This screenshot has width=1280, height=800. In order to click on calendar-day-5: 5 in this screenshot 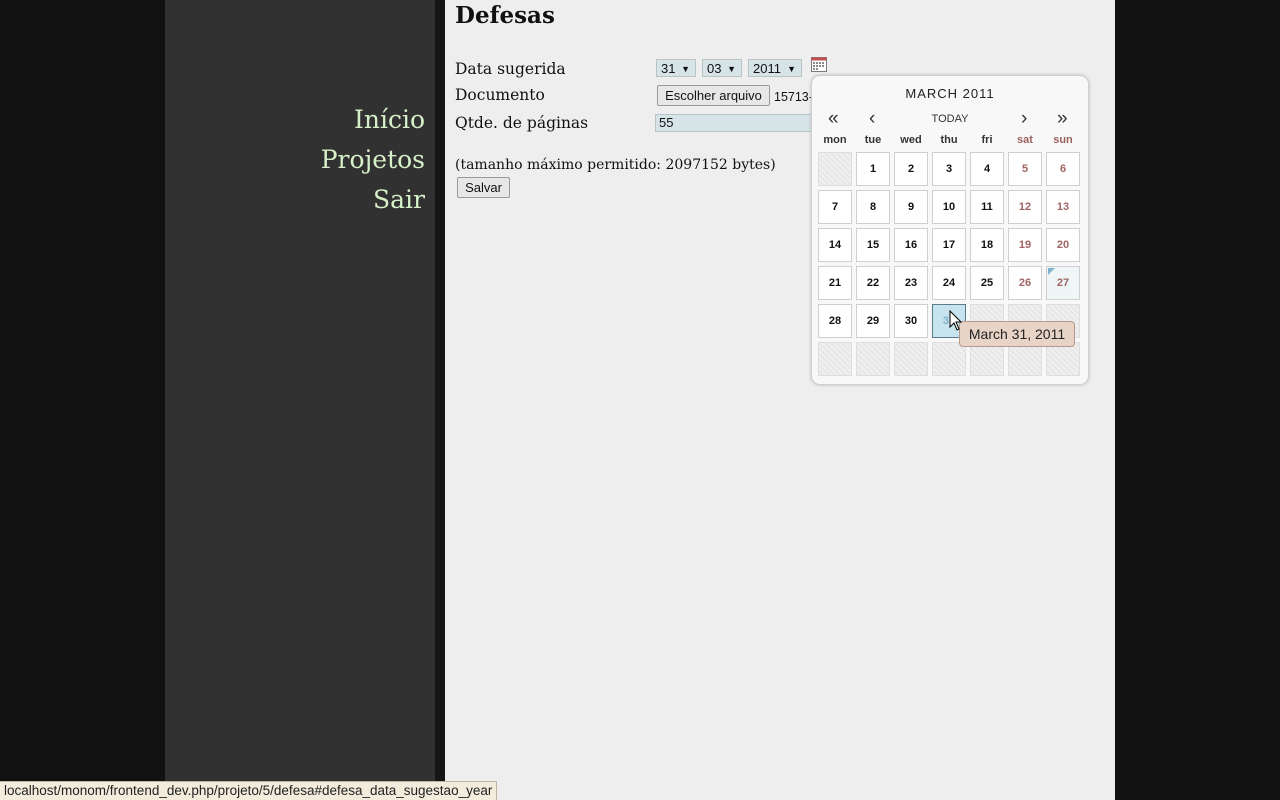, I will do `click(1025, 169)`.